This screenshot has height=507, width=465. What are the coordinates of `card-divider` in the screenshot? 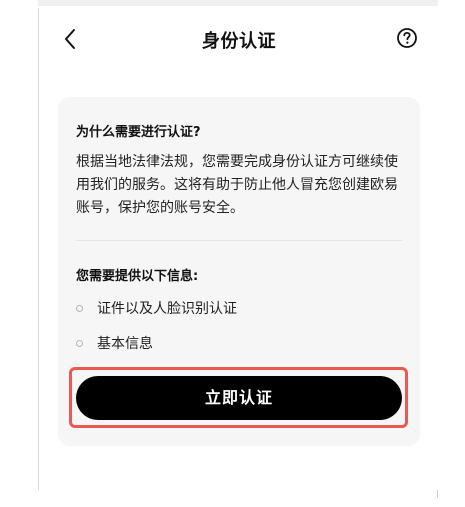 It's located at (239, 240).